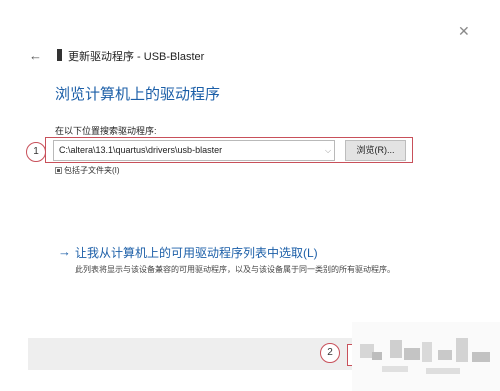 Image resolution: width=500 pixels, height=391 pixels. What do you see at coordinates (35, 56) in the screenshot?
I see `back-arrow-icon: ←` at bounding box center [35, 56].